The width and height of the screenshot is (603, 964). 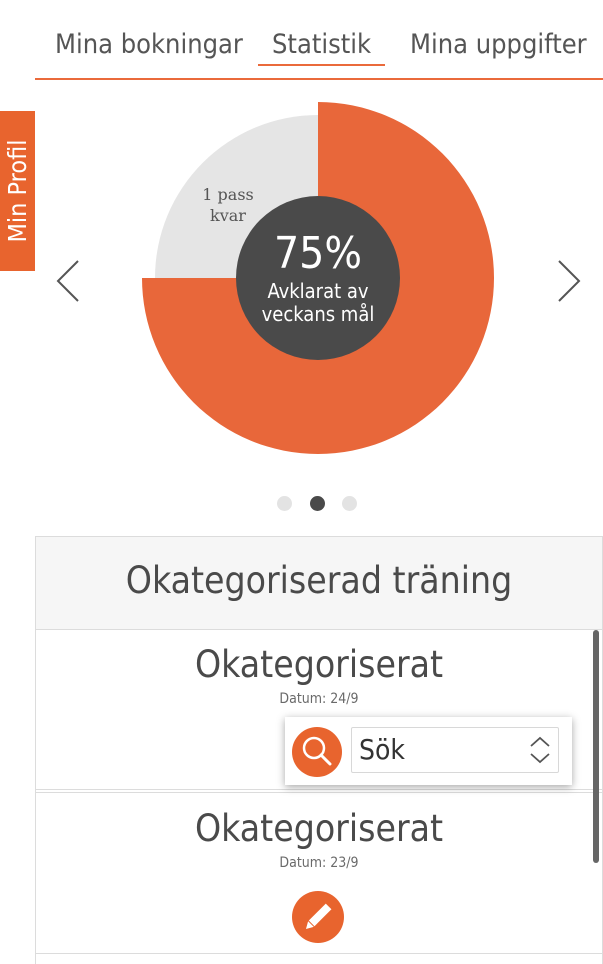 I want to click on search-popup: Sök, so click(x=428, y=751).